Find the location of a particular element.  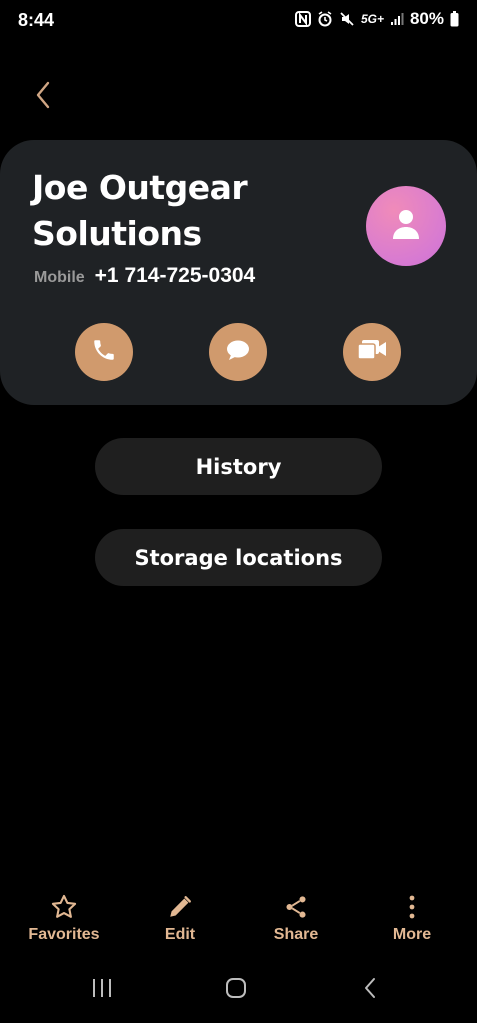

status-icons: 5G+ 80% is located at coordinates (376, 19).